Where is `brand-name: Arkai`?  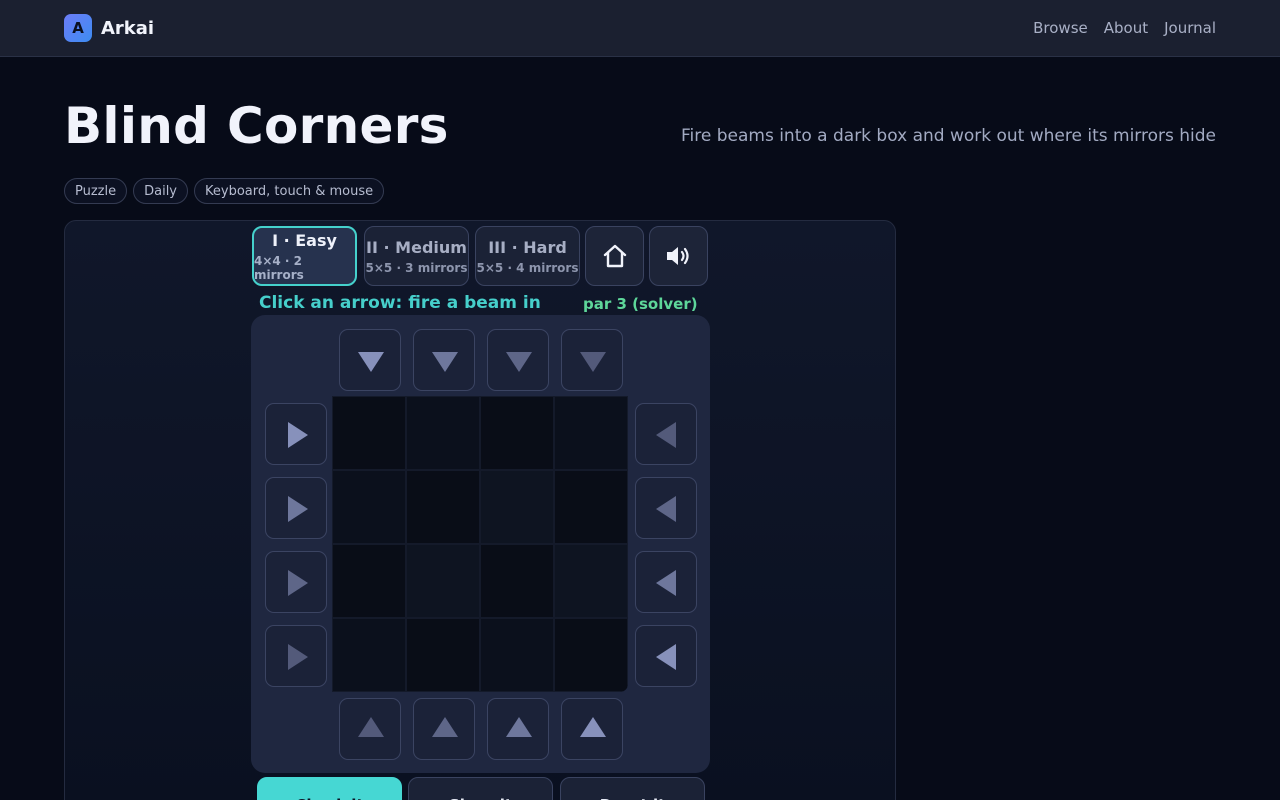 brand-name: Arkai is located at coordinates (128, 28).